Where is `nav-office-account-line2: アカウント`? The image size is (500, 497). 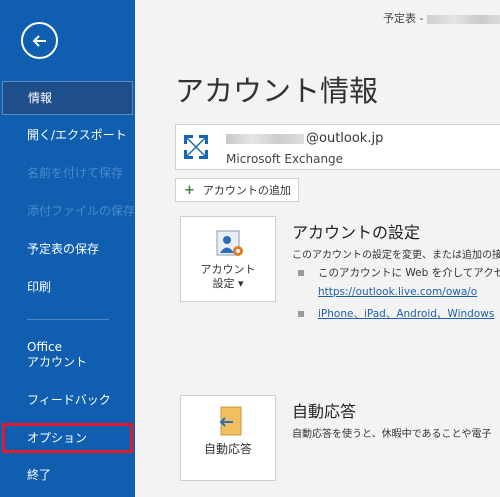 nav-office-account-line2: アカウント is located at coordinates (57, 362).